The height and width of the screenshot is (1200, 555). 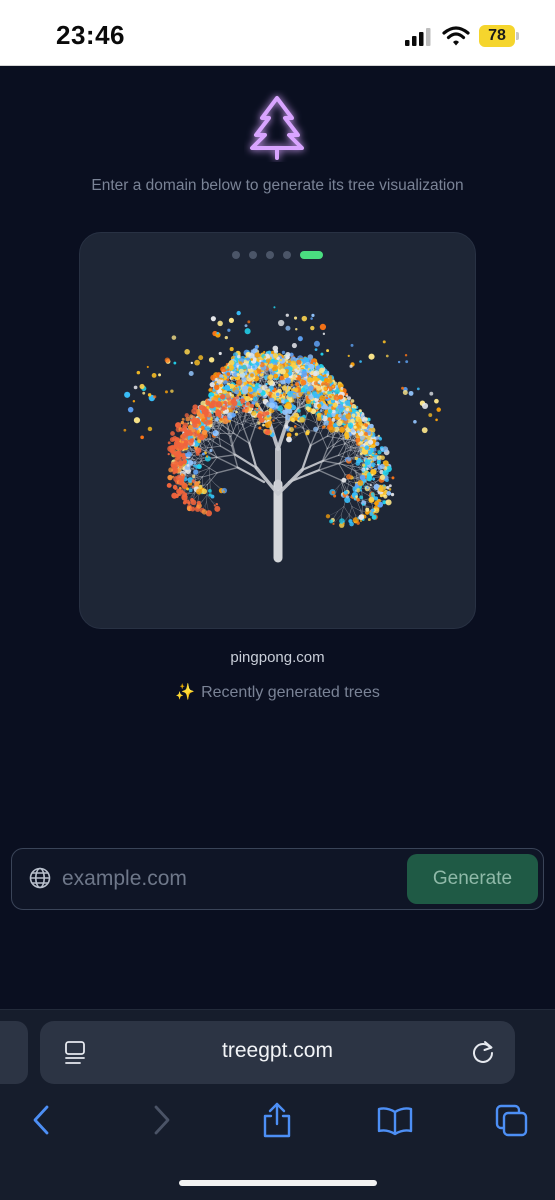 I want to click on tabs-icon, so click(x=512, y=1120).